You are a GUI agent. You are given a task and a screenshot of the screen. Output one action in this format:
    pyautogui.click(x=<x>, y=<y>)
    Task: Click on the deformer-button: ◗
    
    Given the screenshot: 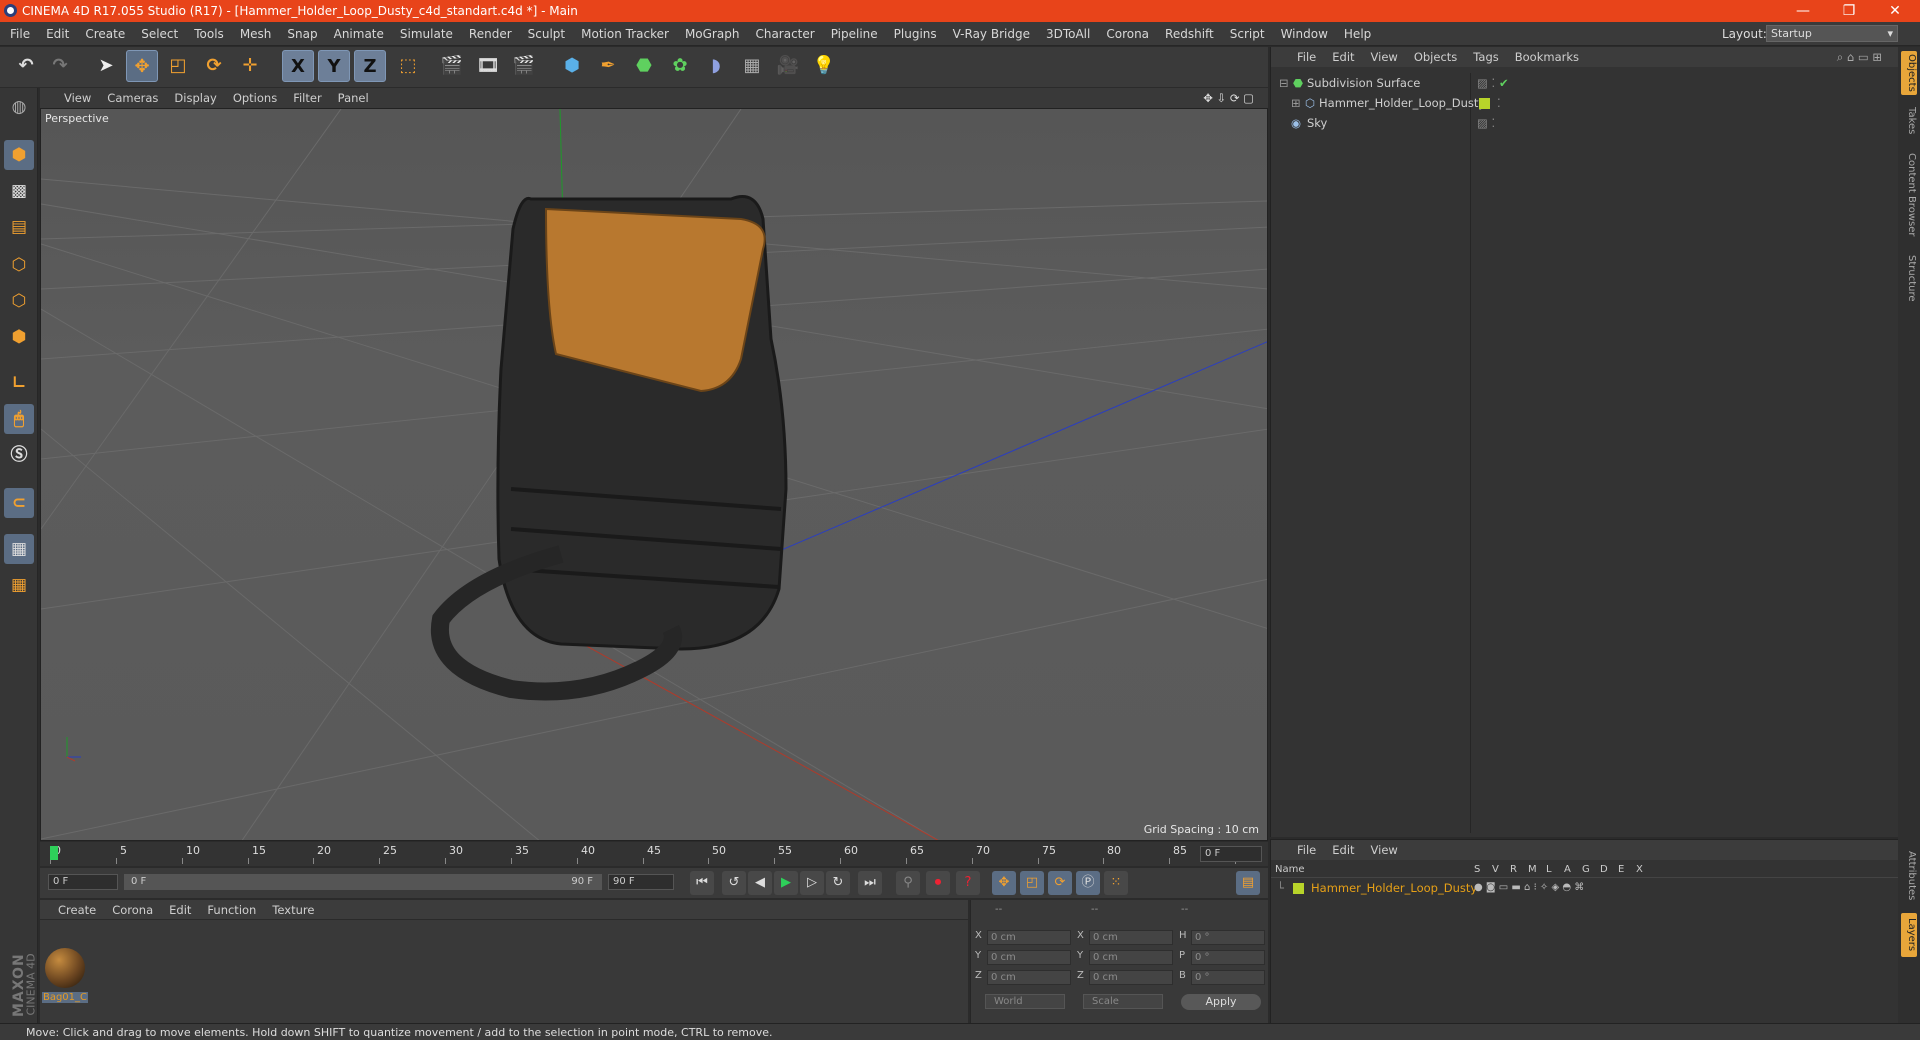 What is the action you would take?
    pyautogui.click(x=716, y=66)
    